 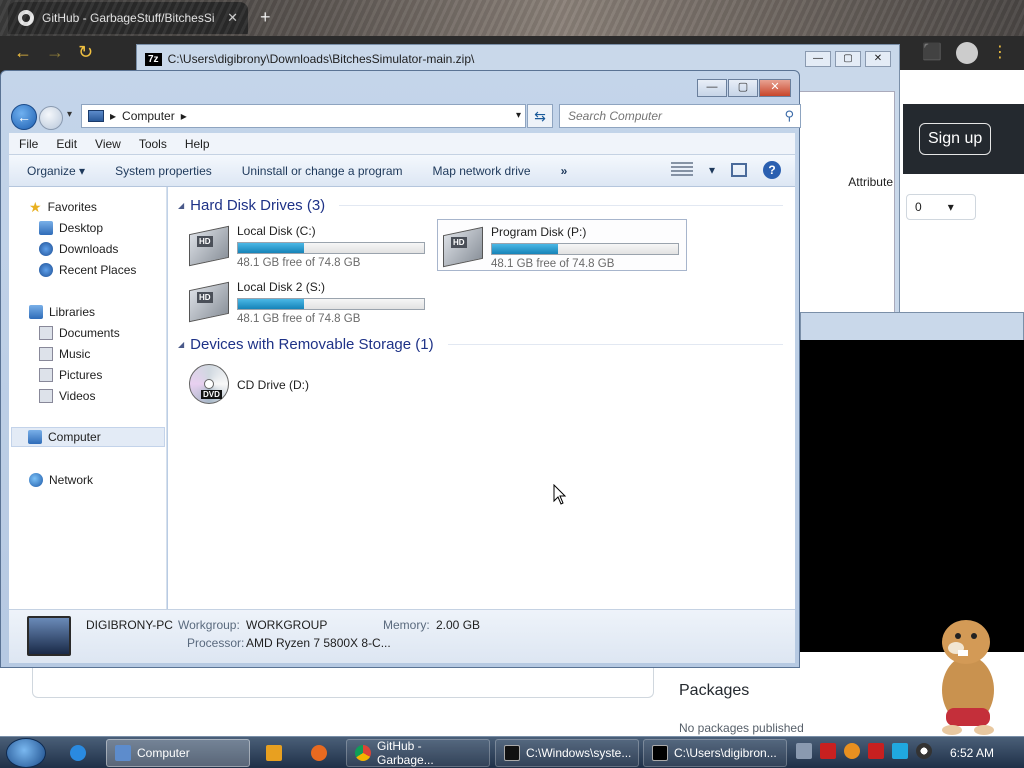 What do you see at coordinates (77, 396) in the screenshot?
I see `sidebar-item-label: Videos` at bounding box center [77, 396].